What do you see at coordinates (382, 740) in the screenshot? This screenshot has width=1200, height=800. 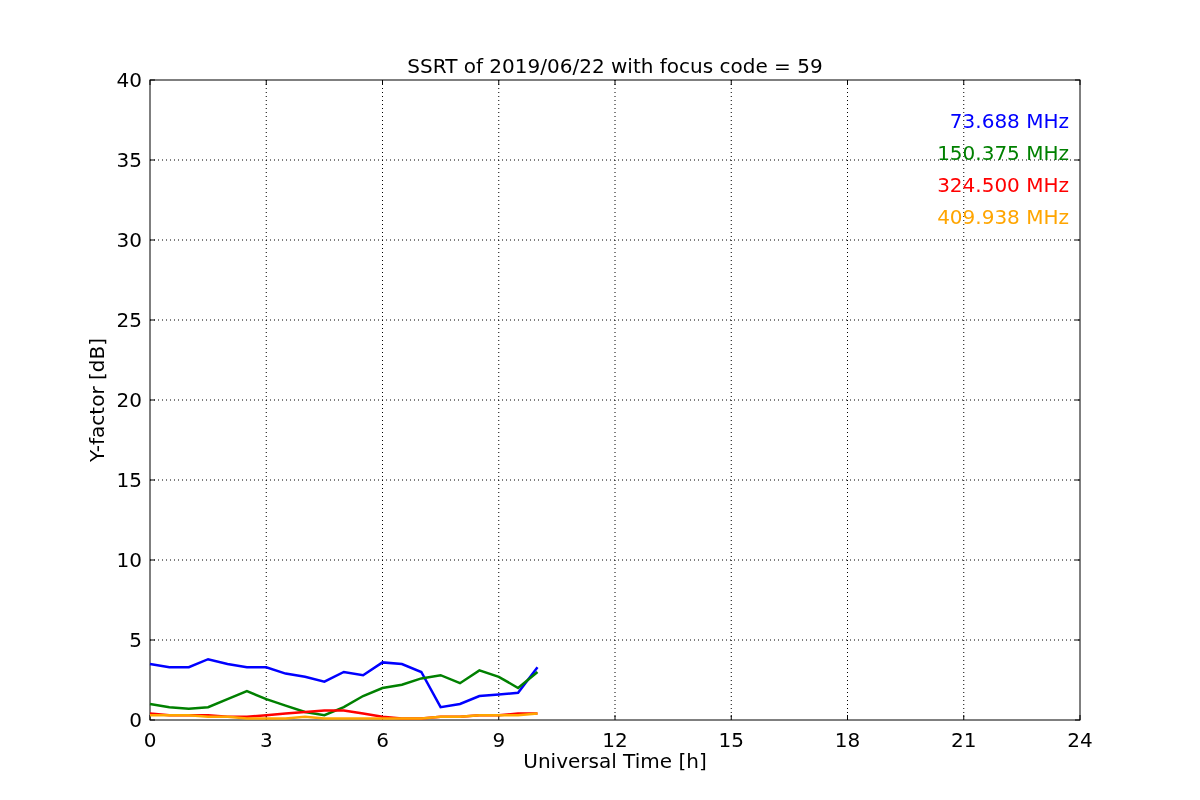 I see `x-tick-label: 6` at bounding box center [382, 740].